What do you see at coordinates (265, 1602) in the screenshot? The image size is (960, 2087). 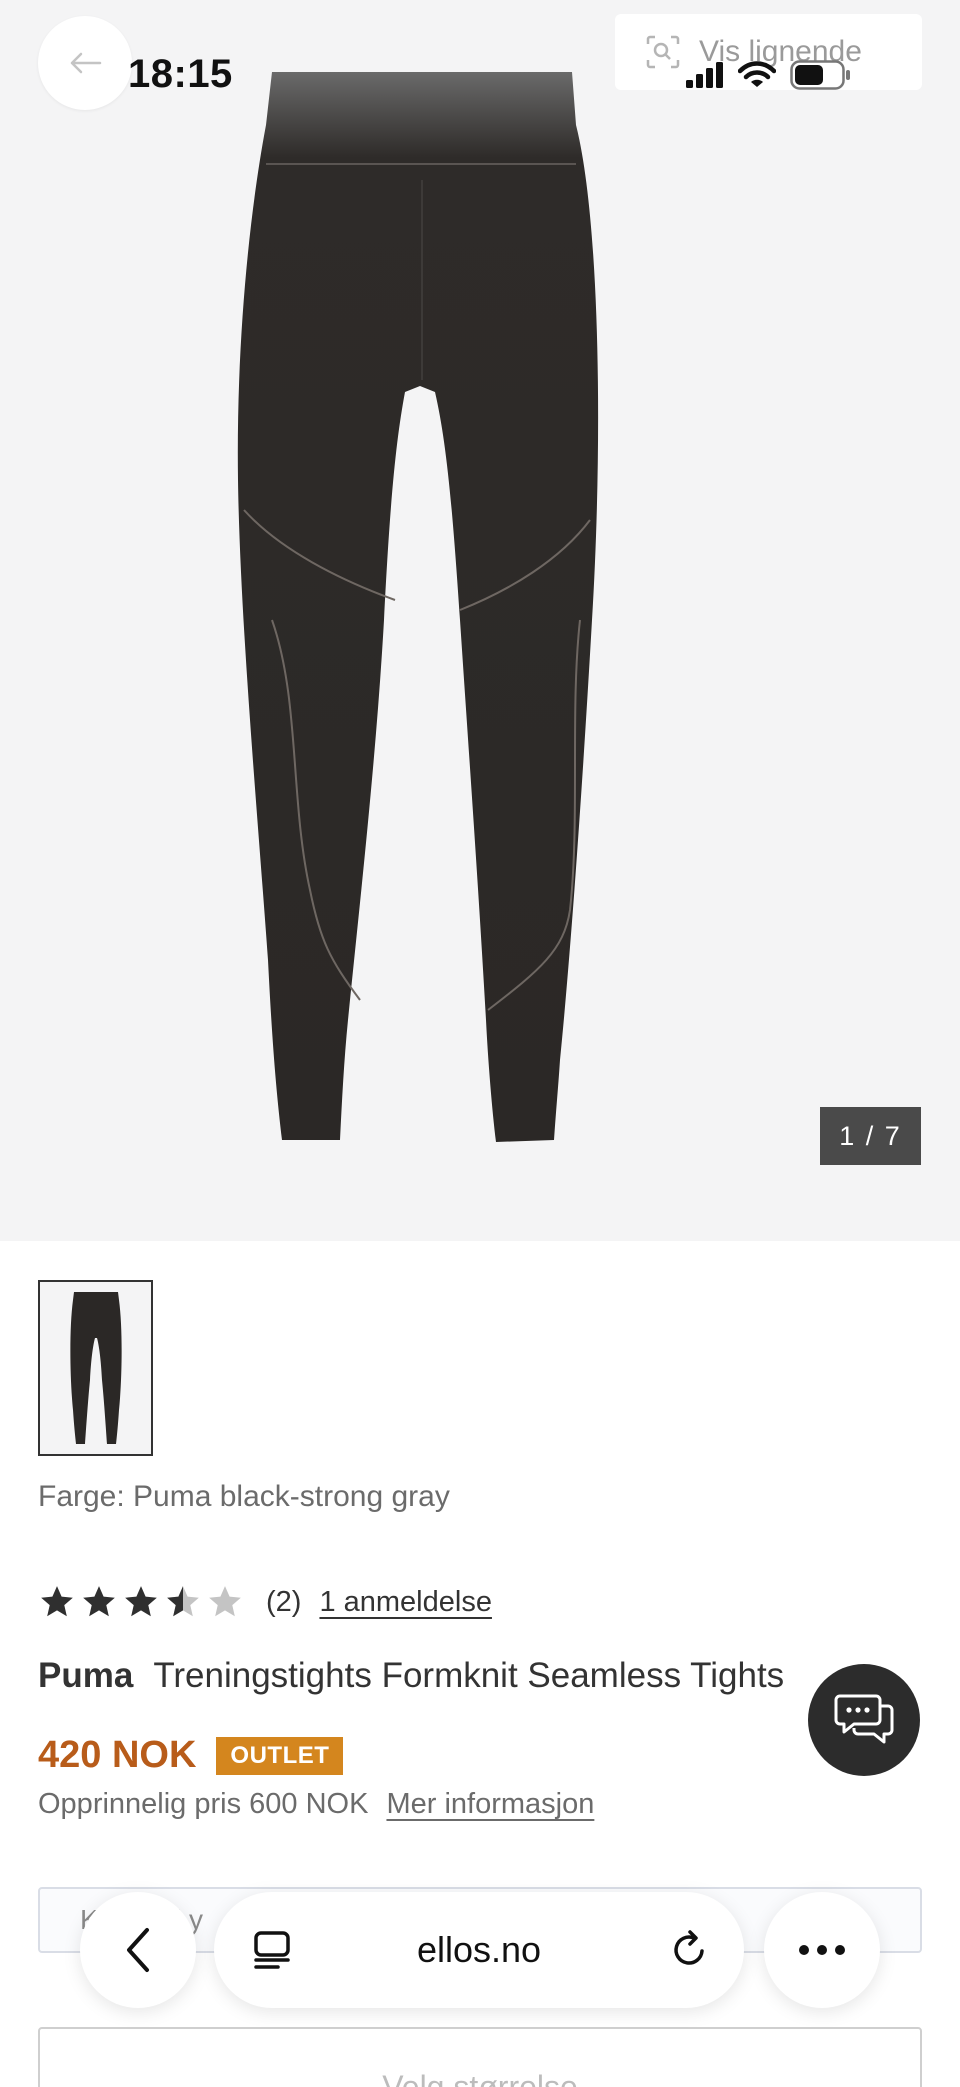 I see `rating-row: (2) 1 anmeldelse` at bounding box center [265, 1602].